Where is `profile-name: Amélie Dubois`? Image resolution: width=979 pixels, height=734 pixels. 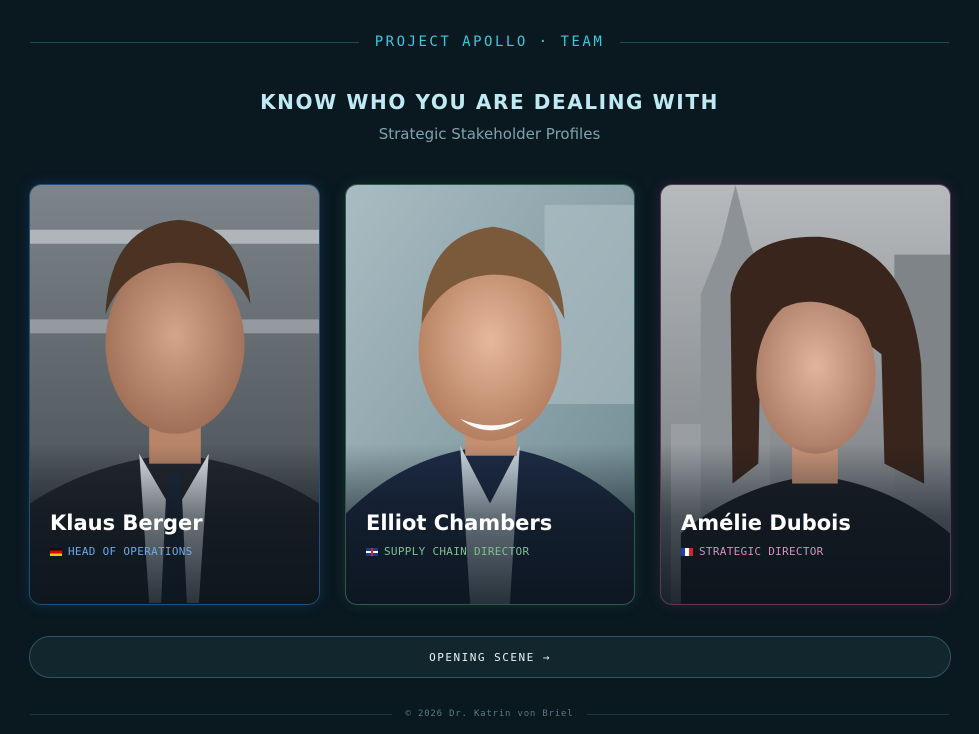 profile-name: Amélie Dubois is located at coordinates (766, 523).